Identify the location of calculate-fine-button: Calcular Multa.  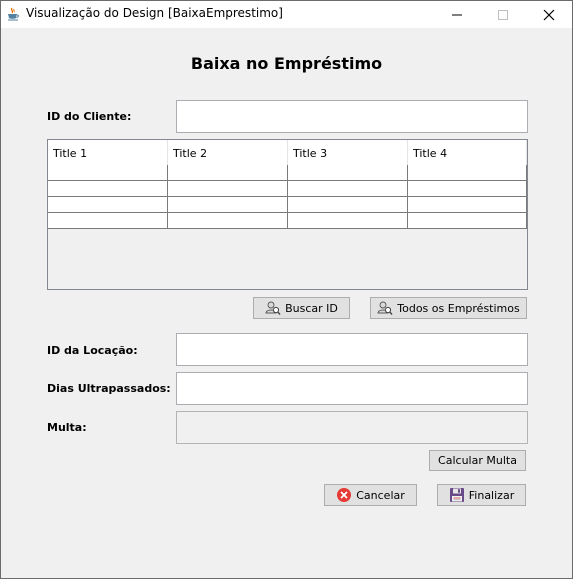
(477, 460).